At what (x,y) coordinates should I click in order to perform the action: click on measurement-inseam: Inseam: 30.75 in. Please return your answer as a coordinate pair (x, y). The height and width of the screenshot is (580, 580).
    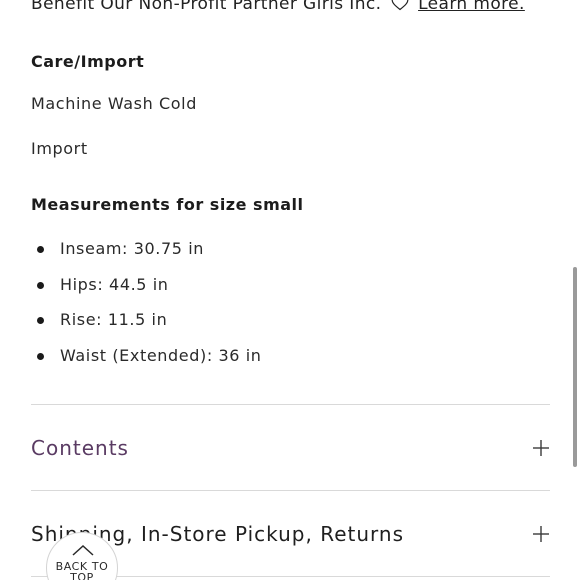
    Looking at the image, I should click on (132, 248).